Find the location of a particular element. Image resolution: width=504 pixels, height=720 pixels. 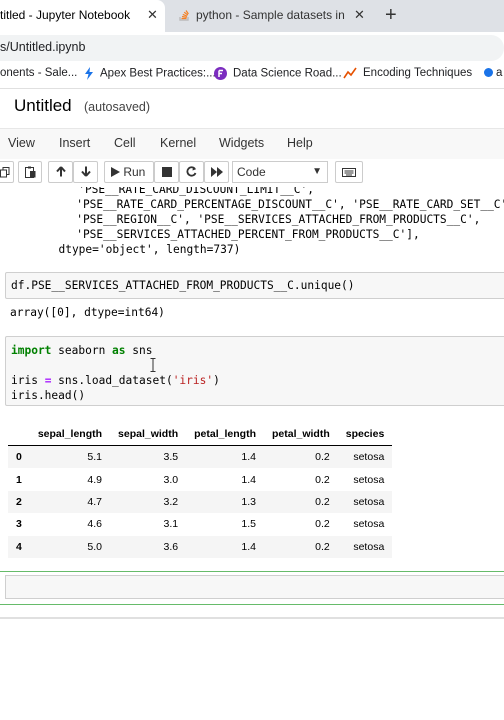

menu-help: Help is located at coordinates (300, 143).